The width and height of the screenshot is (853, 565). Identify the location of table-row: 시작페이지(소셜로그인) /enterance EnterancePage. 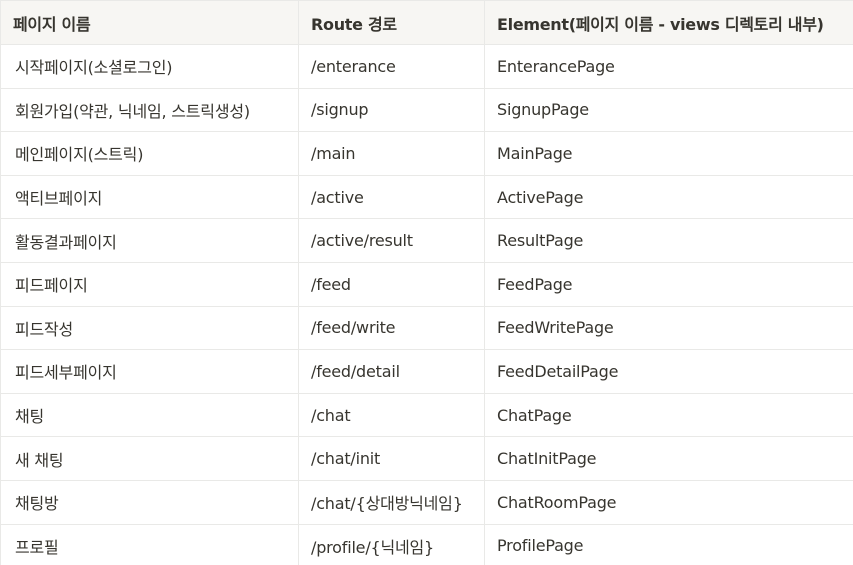
(426, 66).